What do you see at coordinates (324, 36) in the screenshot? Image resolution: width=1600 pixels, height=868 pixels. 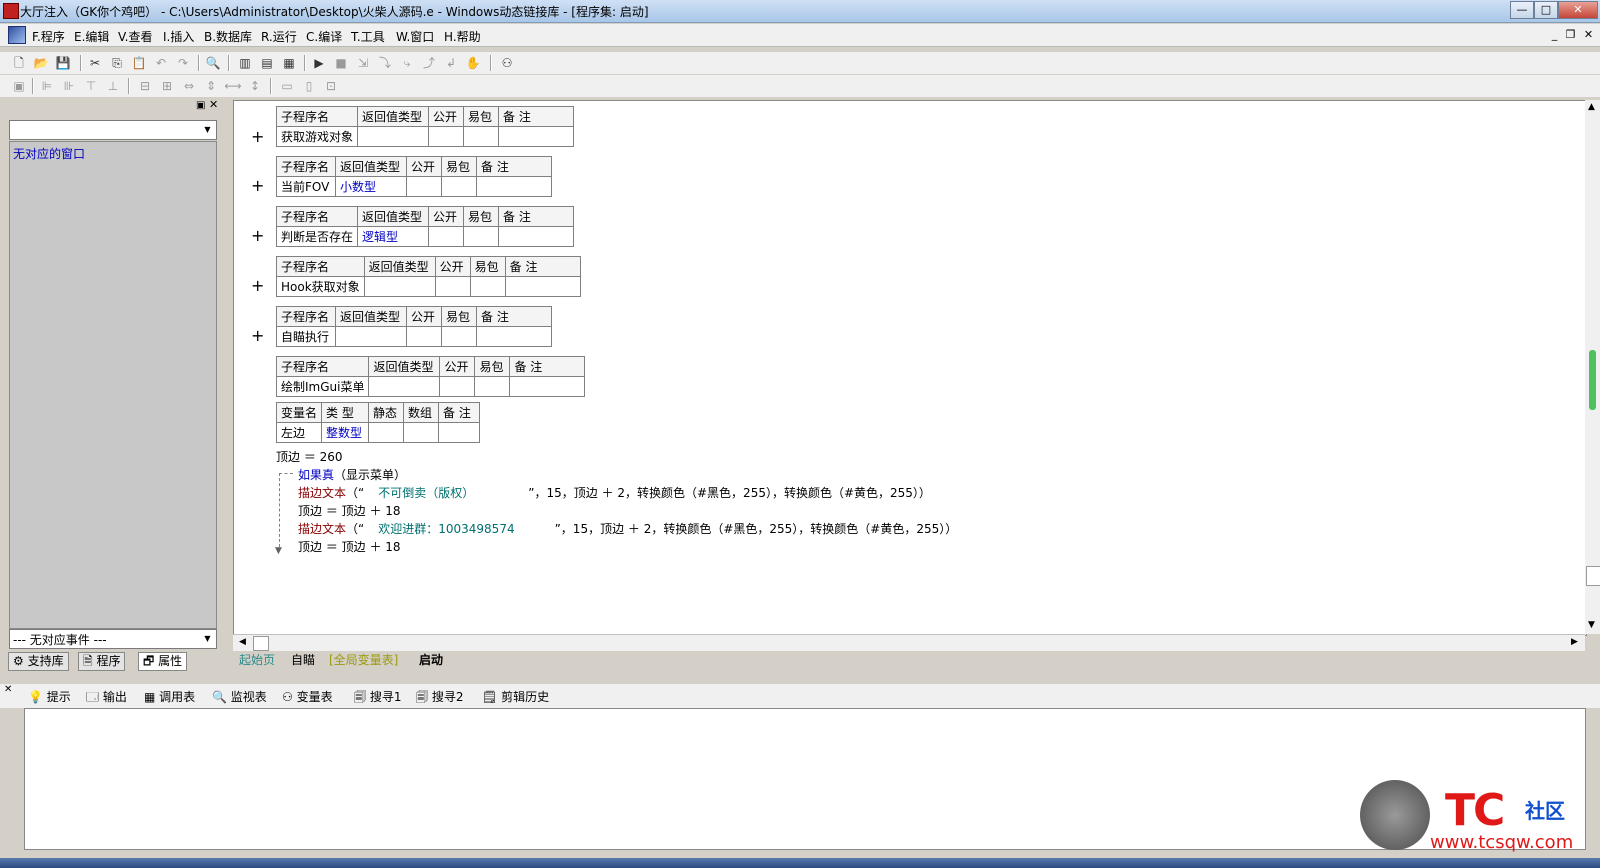 I see `menu-compile: C.编译` at bounding box center [324, 36].